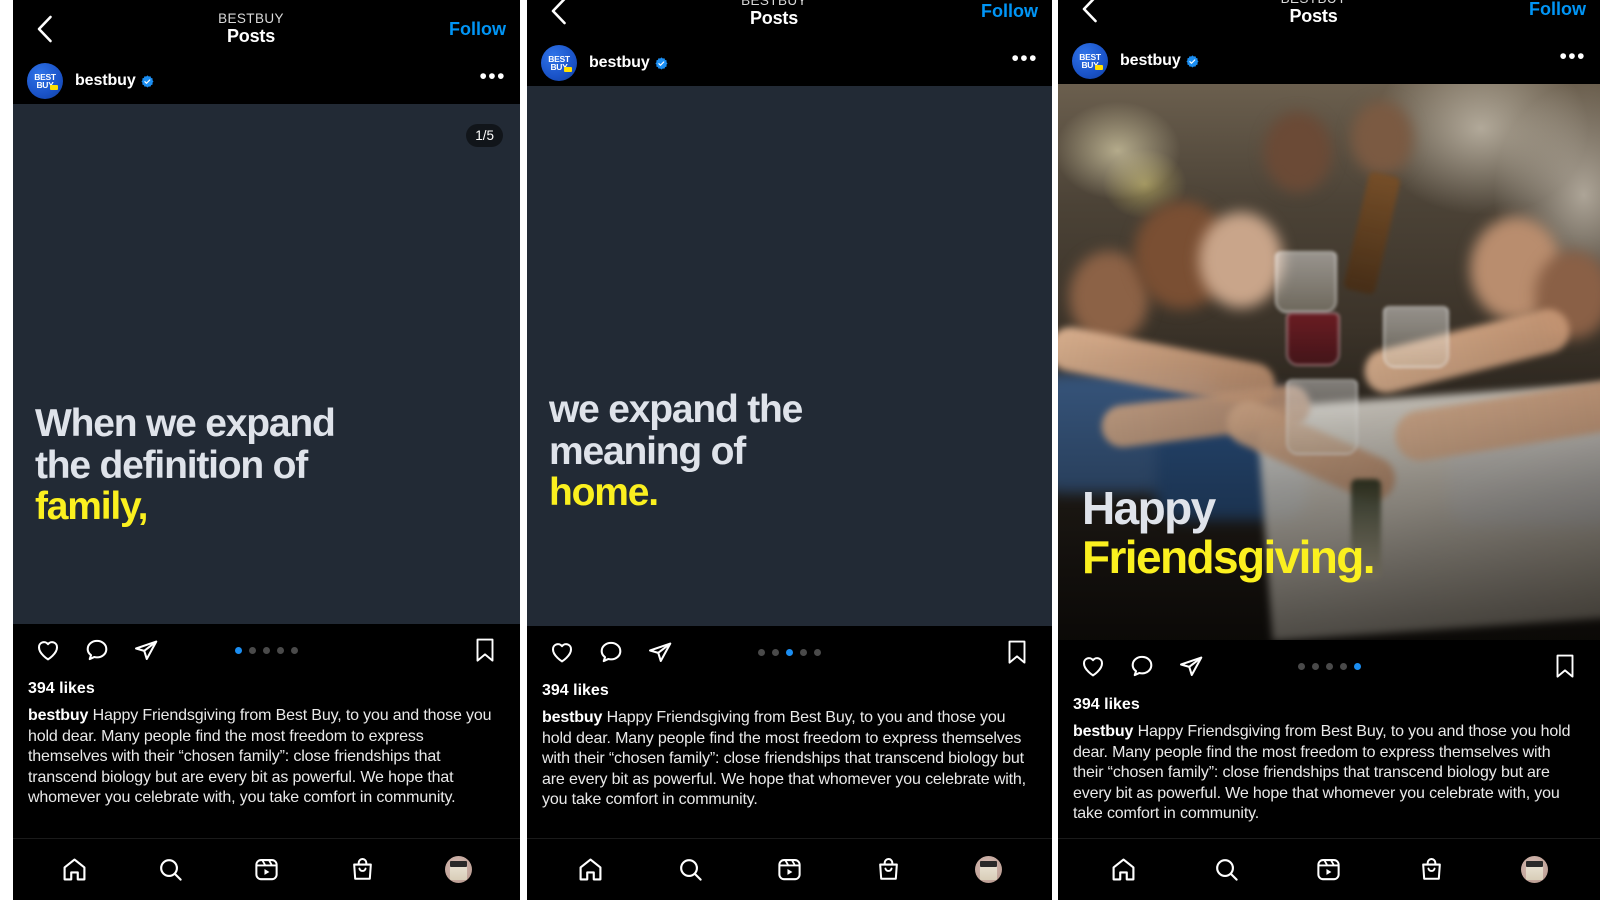 The image size is (1600, 900). I want to click on slide-line-2: Friendsgiving., so click(1229, 556).